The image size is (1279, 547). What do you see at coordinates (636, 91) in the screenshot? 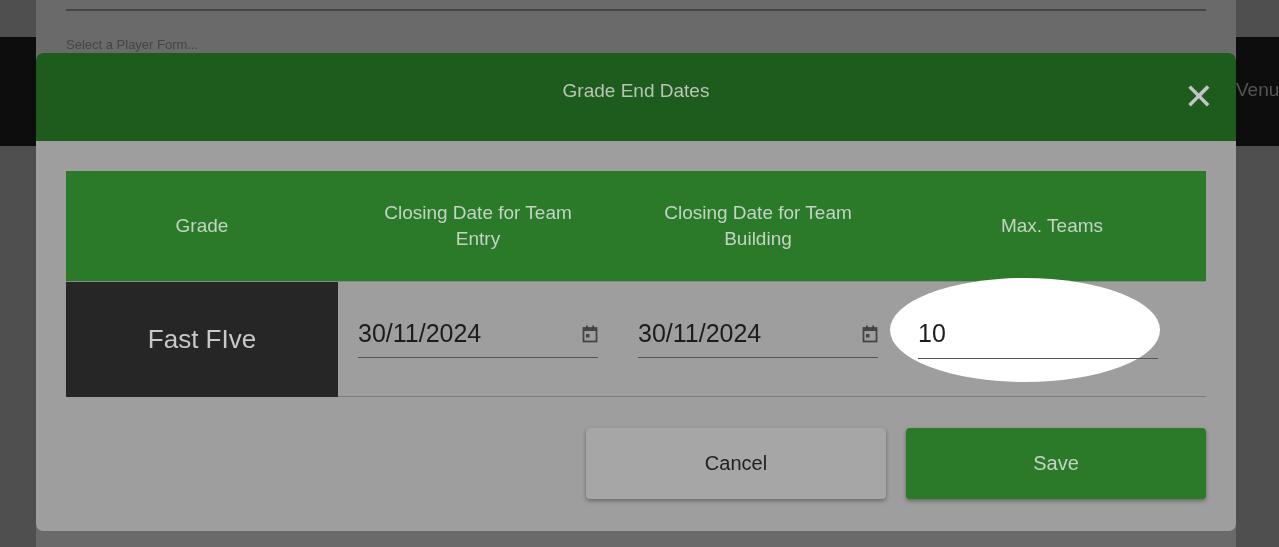
I see `dialog-title: Grade End Dates` at bounding box center [636, 91].